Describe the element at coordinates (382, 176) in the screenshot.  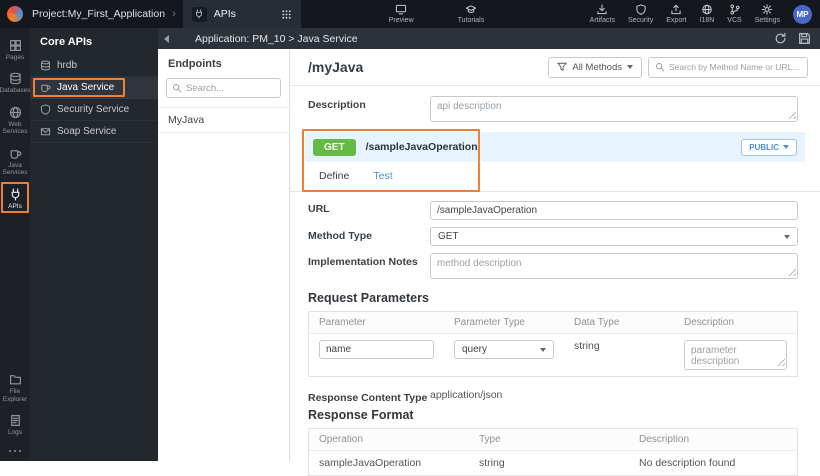
I see `tab-test: Test` at that location.